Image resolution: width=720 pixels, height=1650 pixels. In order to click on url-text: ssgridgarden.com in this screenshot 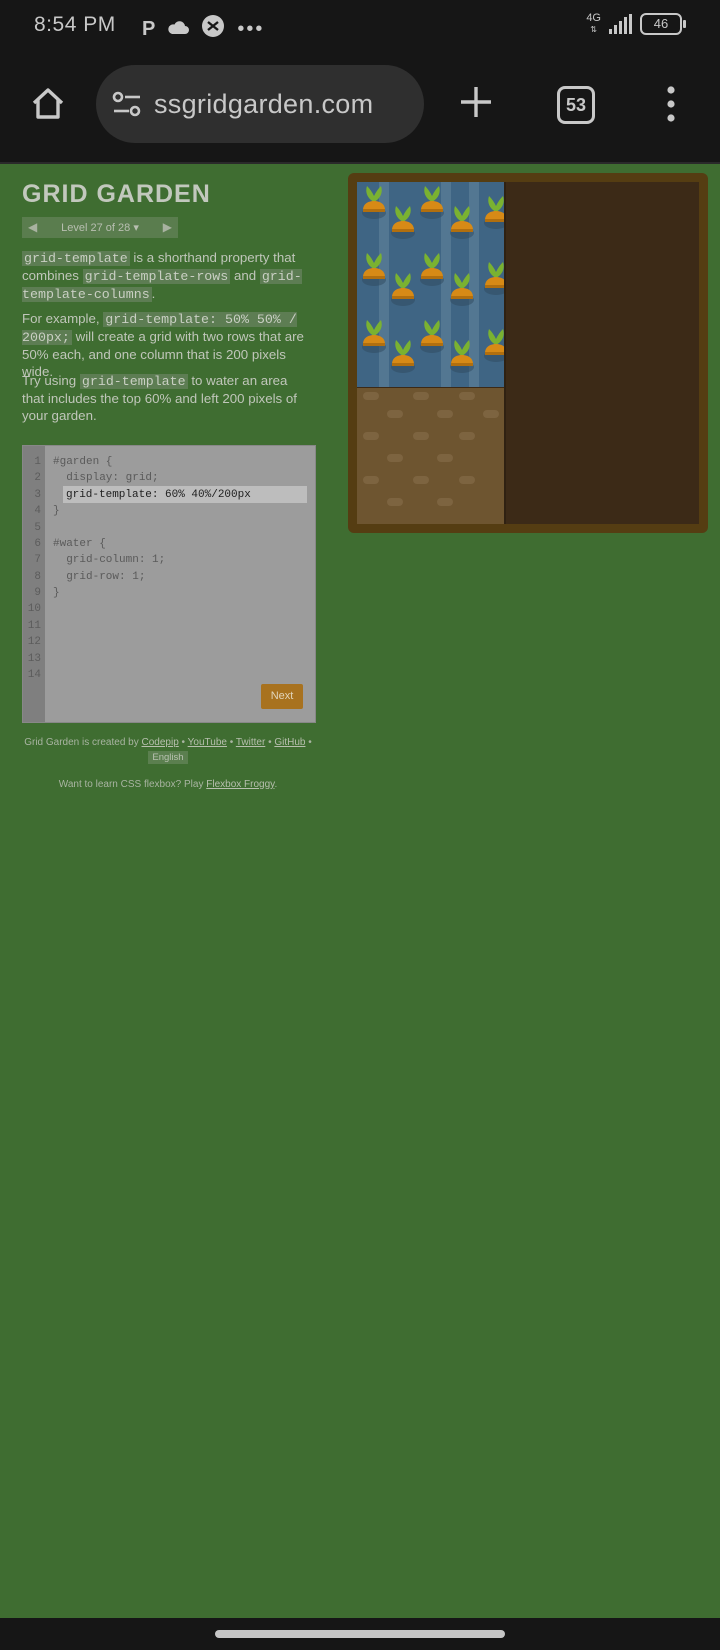, I will do `click(263, 104)`.